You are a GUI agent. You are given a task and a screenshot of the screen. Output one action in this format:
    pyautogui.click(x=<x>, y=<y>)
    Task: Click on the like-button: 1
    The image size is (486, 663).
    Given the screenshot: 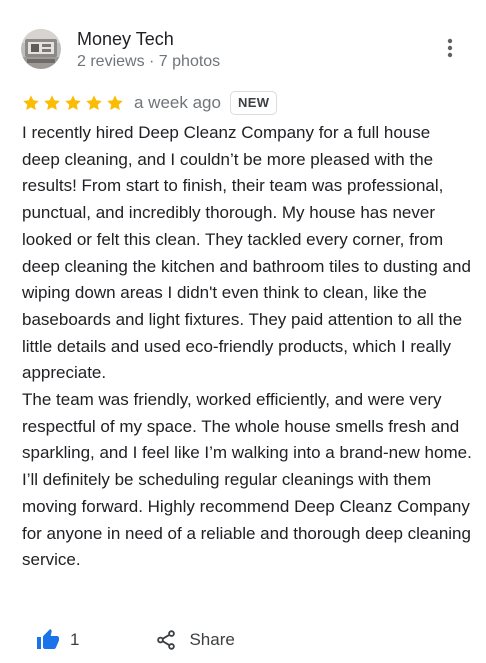 What is the action you would take?
    pyautogui.click(x=57, y=640)
    